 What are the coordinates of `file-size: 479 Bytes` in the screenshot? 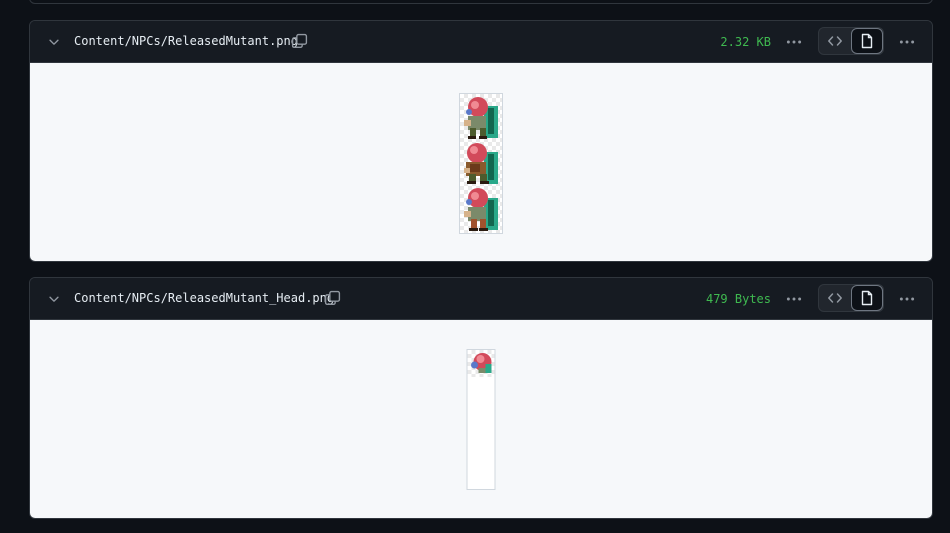 It's located at (738, 299).